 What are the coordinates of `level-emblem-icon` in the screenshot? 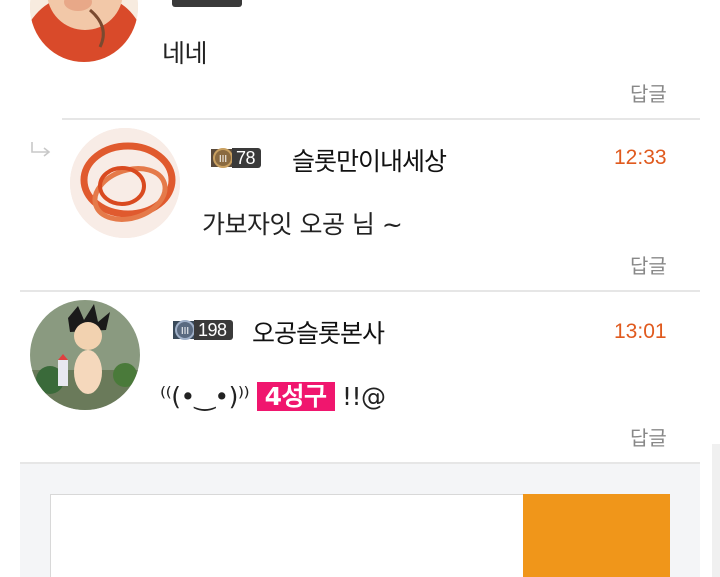 It's located at (207, 3).